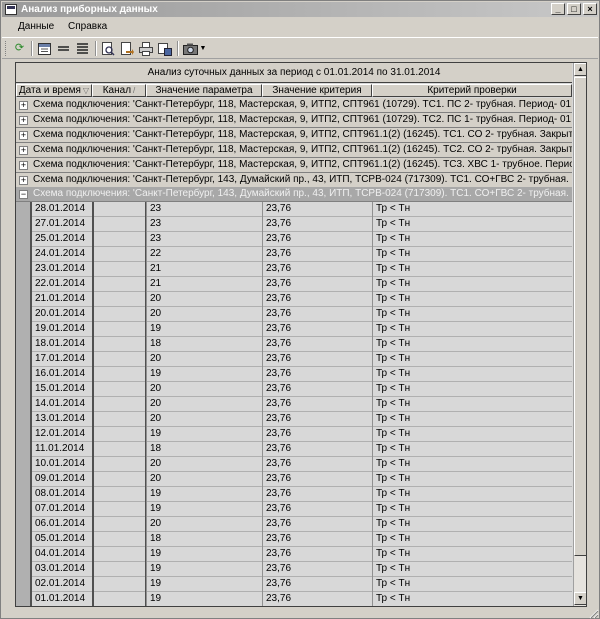  I want to click on resize-grip-icon, so click(593, 613).